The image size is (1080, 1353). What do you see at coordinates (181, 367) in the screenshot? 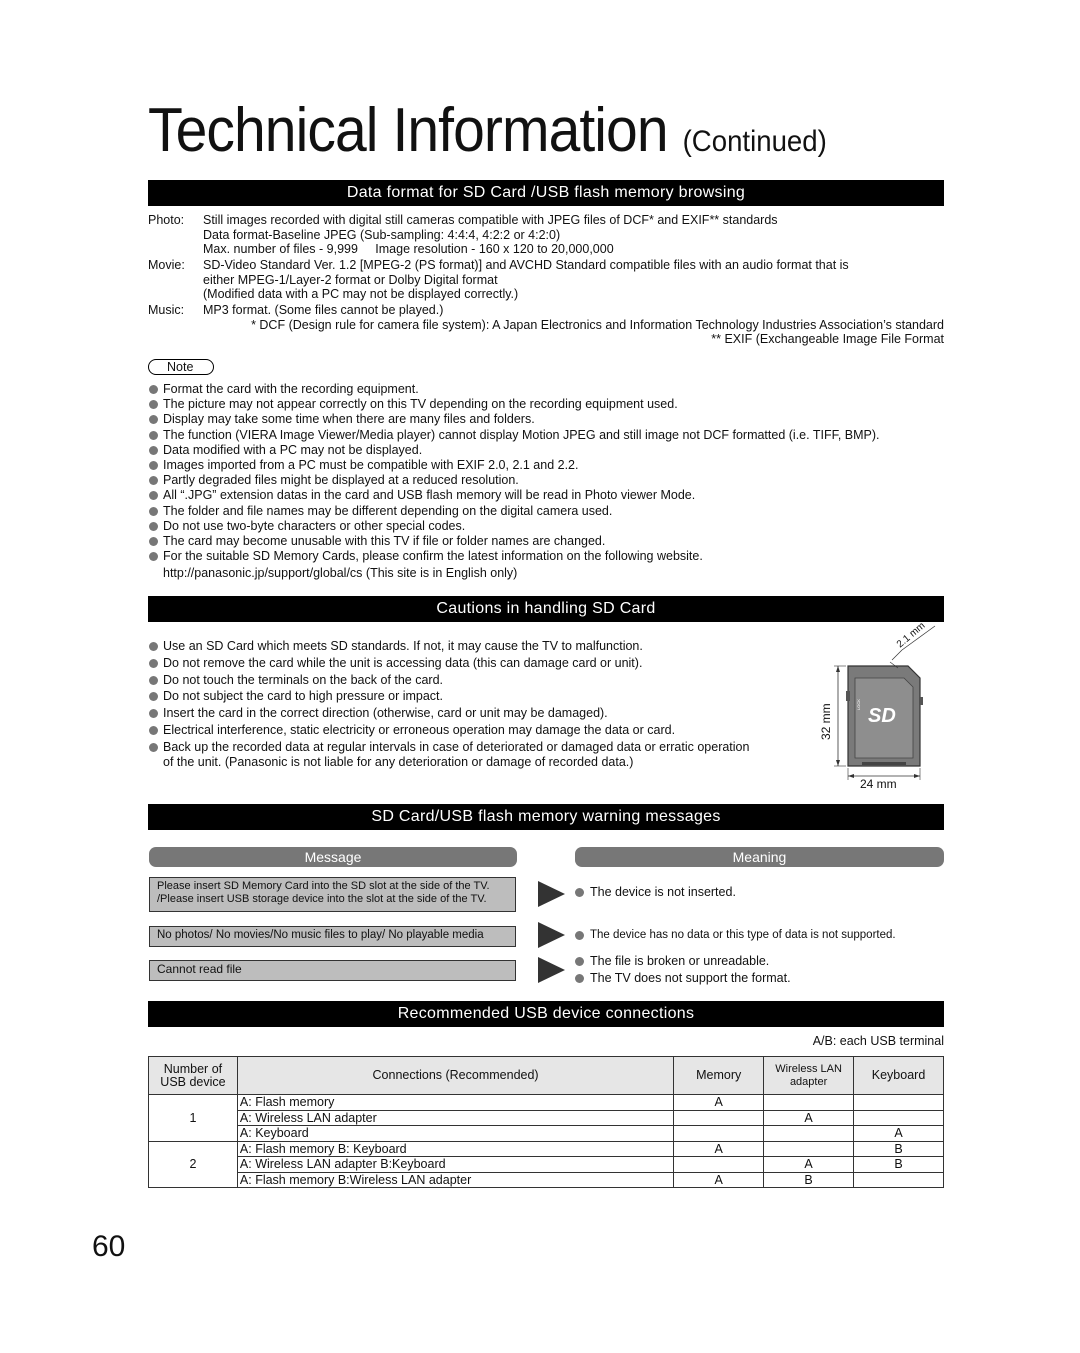
I see `note-label: Note` at bounding box center [181, 367].